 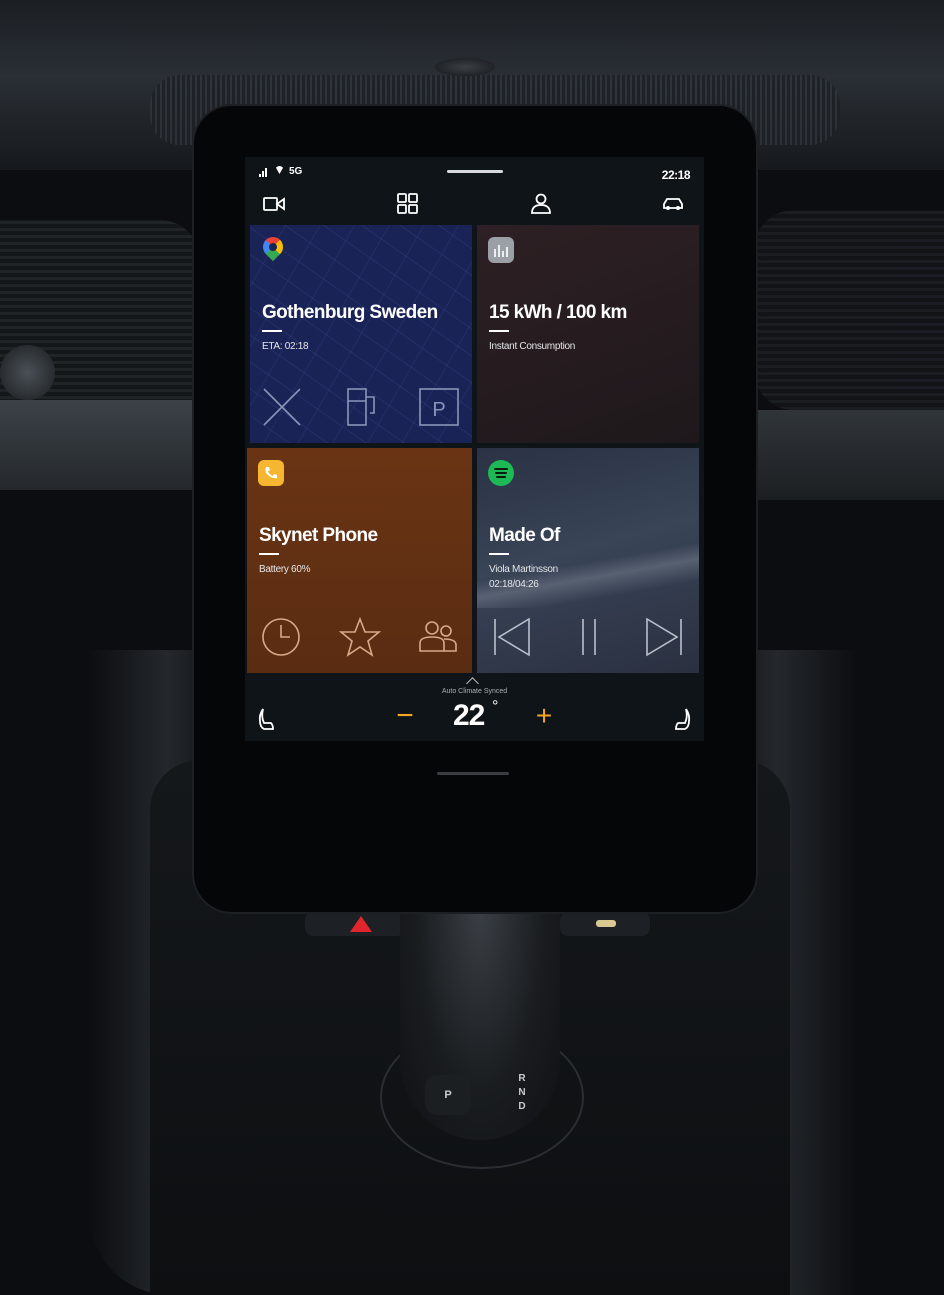 I want to click on drive-mode-panel, so click(x=605, y=924).